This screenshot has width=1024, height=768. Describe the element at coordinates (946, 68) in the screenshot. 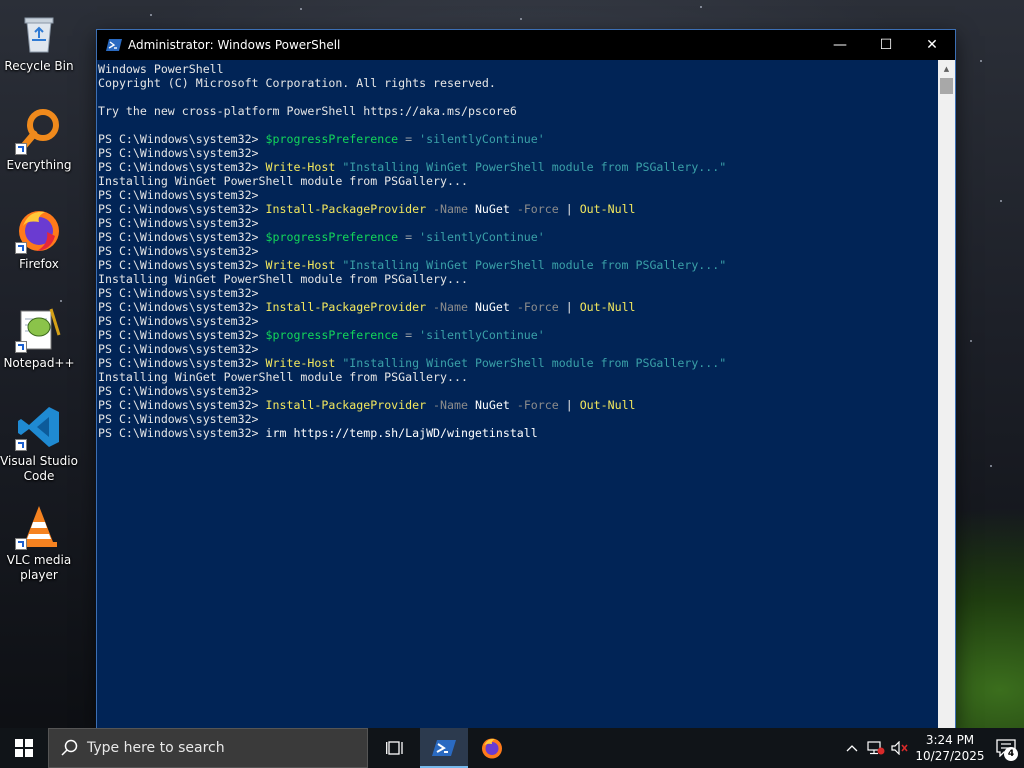

I see `scroll-up-arrow-icon: ▲` at that location.